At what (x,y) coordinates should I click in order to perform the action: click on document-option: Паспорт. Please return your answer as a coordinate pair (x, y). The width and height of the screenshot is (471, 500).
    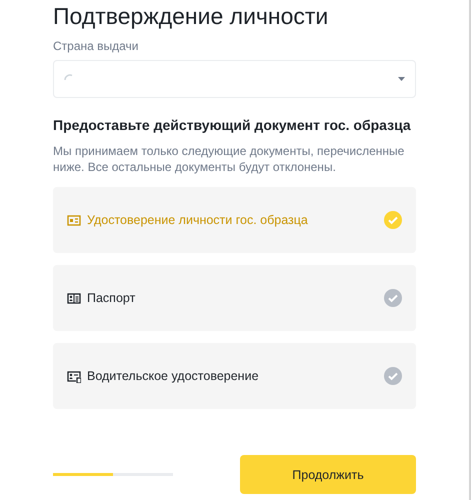
    Looking at the image, I should click on (234, 298).